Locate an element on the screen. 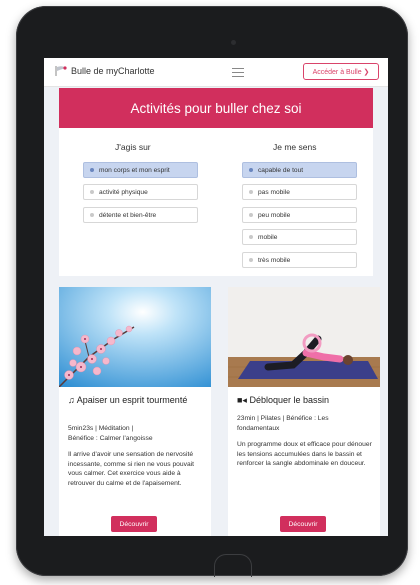 The image size is (420, 585). video-camera-icon: ■◂ is located at coordinates (242, 400).